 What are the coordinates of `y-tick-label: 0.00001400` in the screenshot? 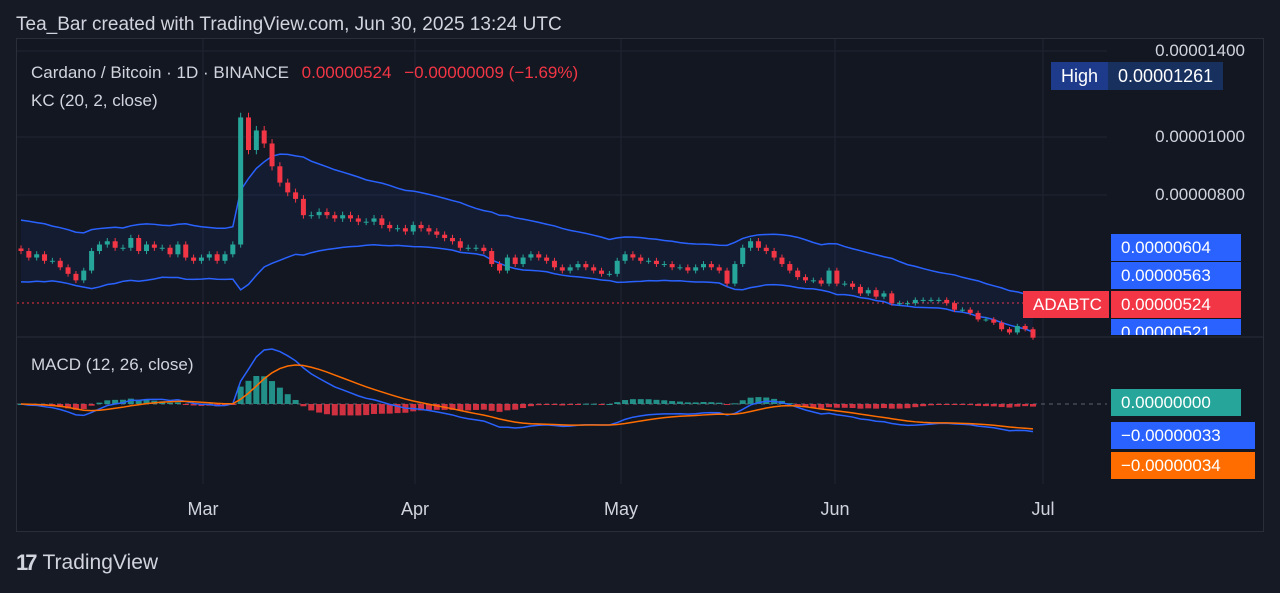 It's located at (1200, 50).